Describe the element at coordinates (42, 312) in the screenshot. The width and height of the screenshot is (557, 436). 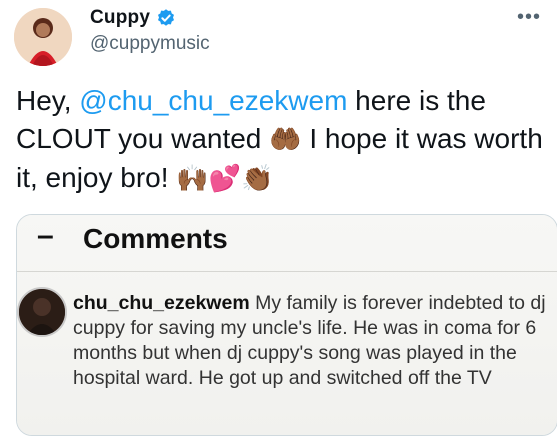
I see `commenter-avatar` at that location.